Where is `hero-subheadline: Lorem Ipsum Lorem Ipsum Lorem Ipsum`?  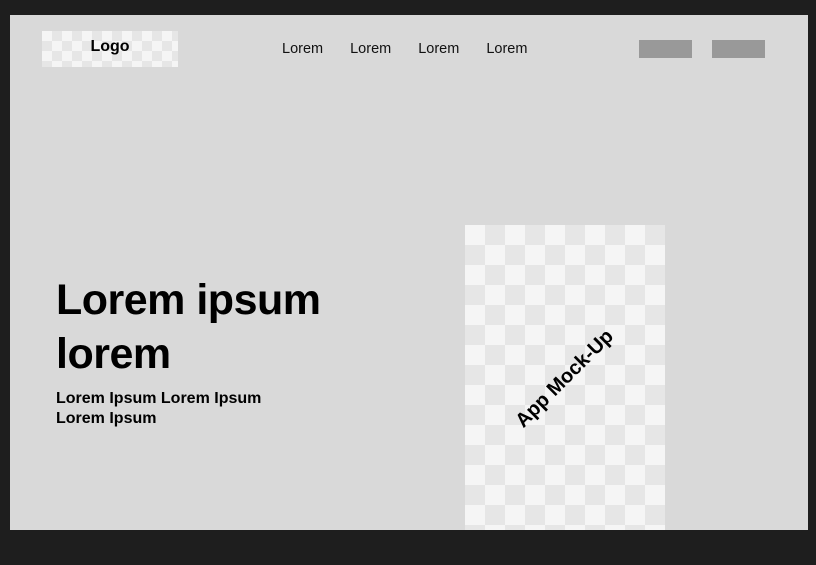 hero-subheadline: Lorem Ipsum Lorem Ipsum Lorem Ipsum is located at coordinates (159, 408).